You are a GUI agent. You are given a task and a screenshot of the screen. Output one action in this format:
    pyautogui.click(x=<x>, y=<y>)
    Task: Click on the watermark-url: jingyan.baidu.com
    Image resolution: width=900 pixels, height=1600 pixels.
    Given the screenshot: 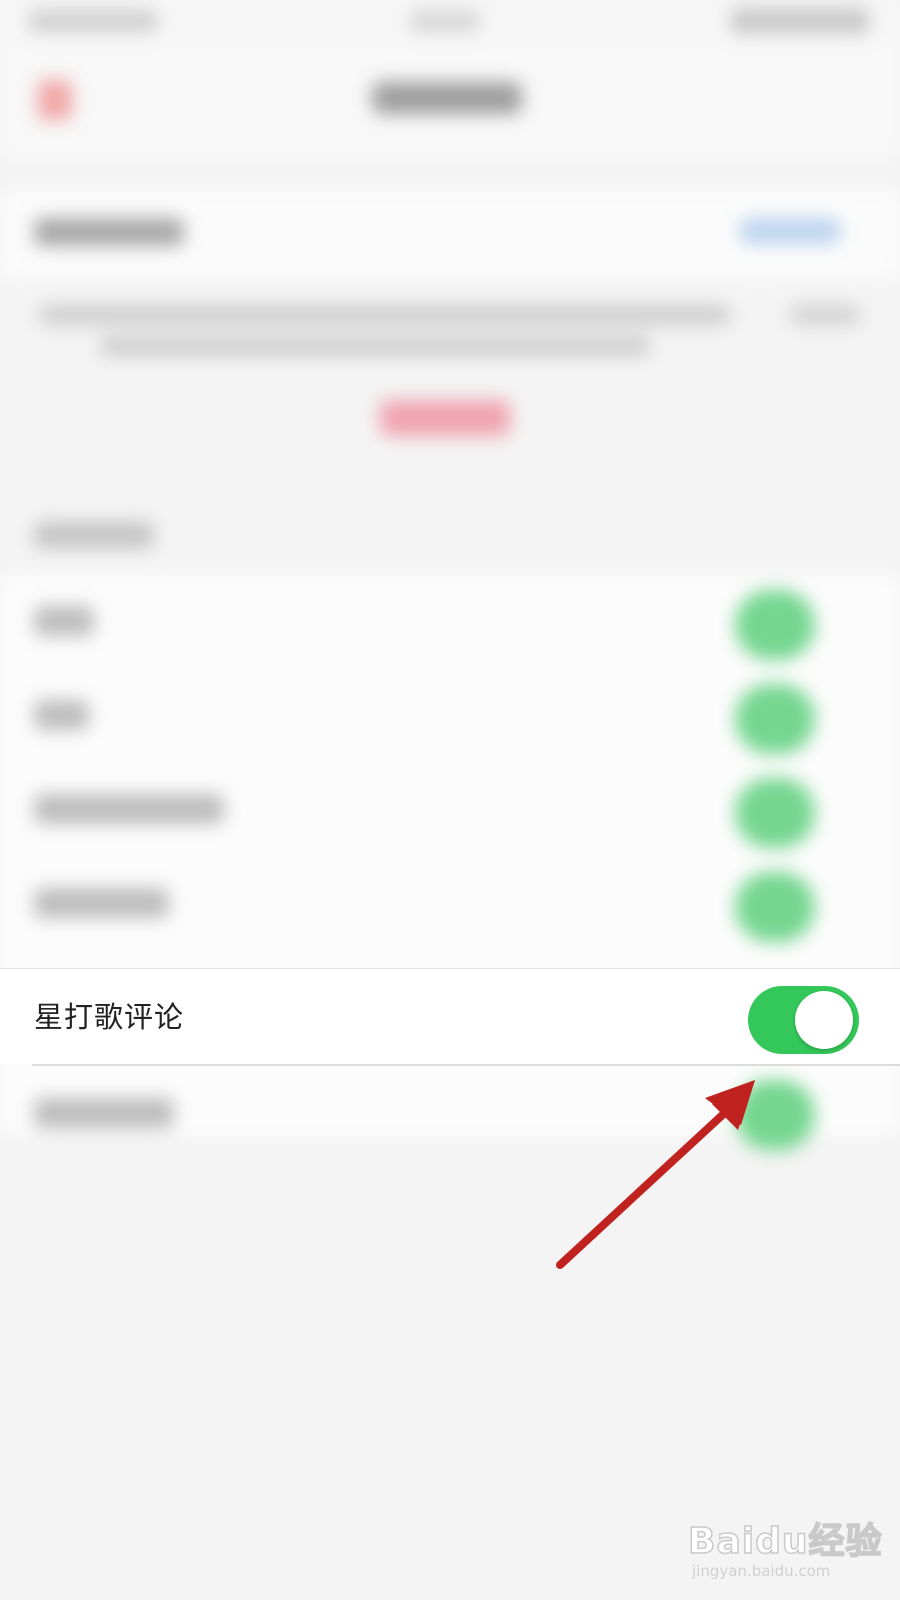 What is the action you would take?
    pyautogui.click(x=761, y=1571)
    